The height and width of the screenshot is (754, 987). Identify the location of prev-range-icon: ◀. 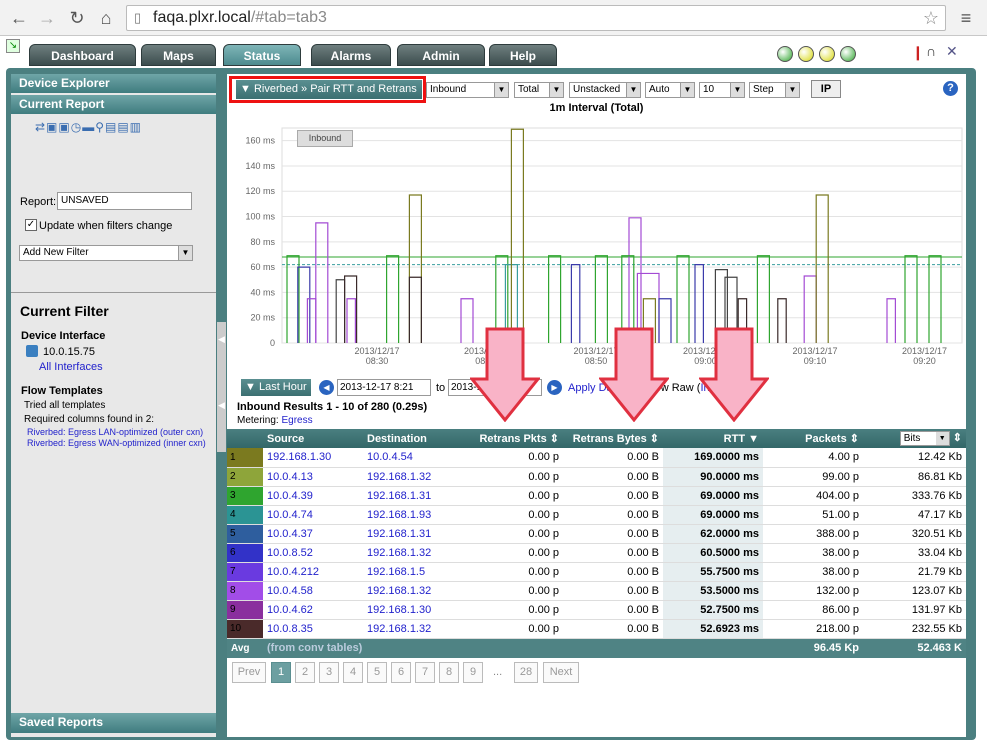
(326, 387).